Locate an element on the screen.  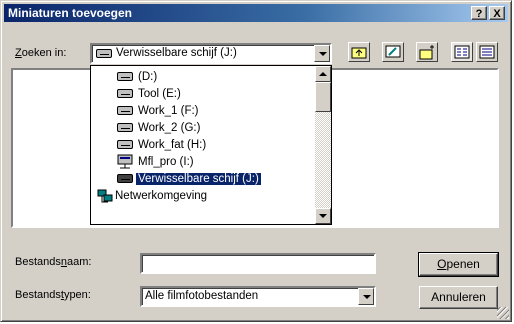
list-item: Work_1 (F:) is located at coordinates (201, 111).